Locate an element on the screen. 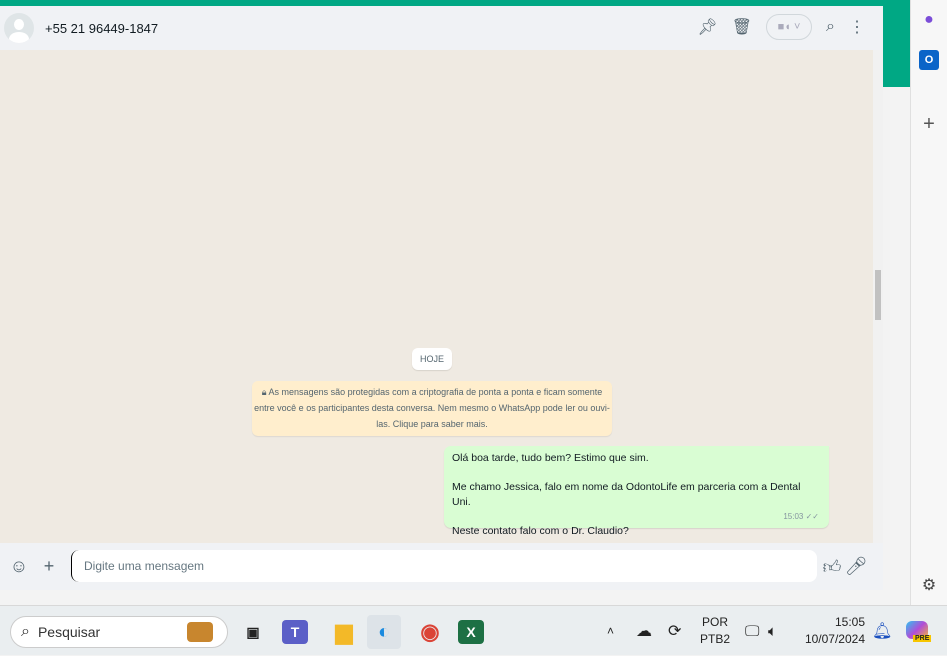  taskbar-search: ⌕ Pesquisar is located at coordinates (119, 632).